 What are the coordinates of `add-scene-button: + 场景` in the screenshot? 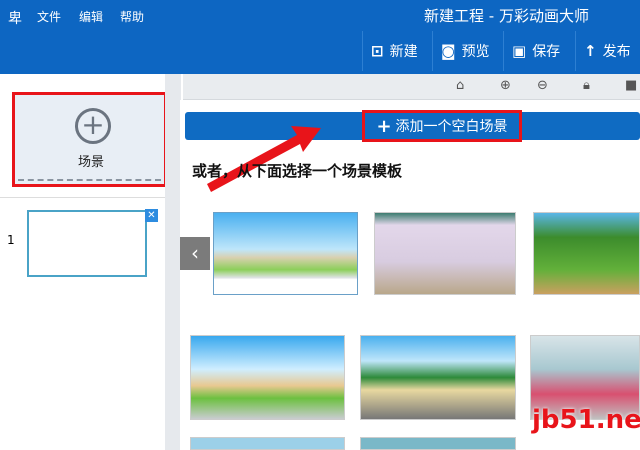 It's located at (89, 139).